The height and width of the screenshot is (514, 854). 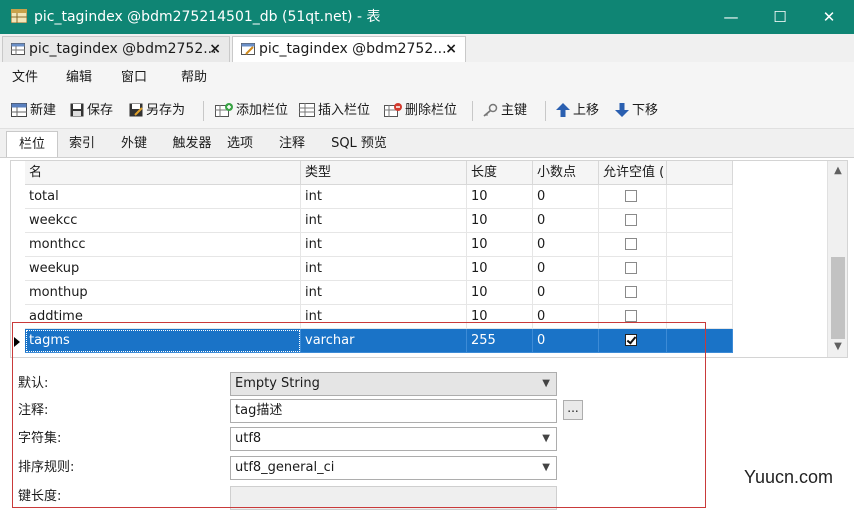 I want to click on name-cell: weekup, so click(x=163, y=269).